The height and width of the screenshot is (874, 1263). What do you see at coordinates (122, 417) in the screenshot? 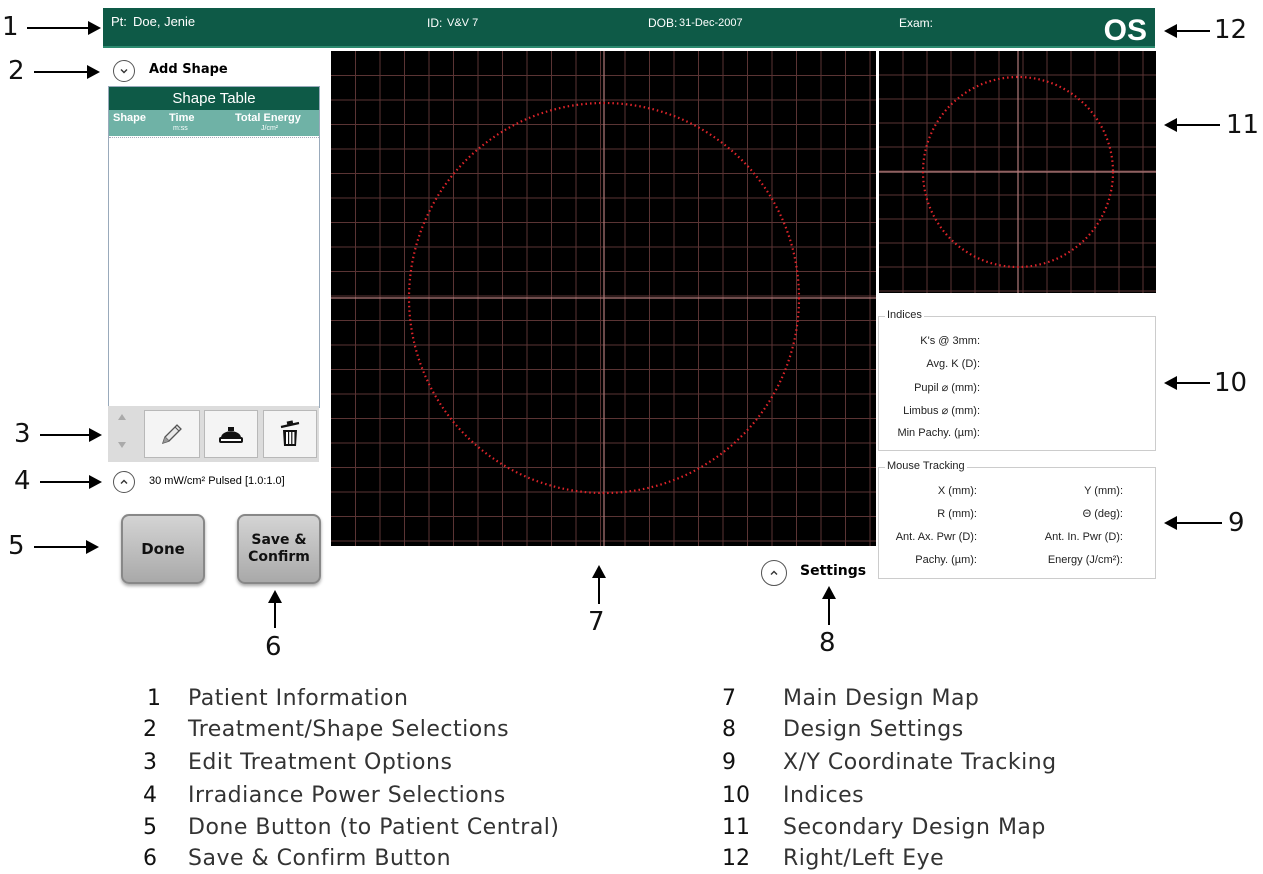
I see `triangle-up-icon` at bounding box center [122, 417].